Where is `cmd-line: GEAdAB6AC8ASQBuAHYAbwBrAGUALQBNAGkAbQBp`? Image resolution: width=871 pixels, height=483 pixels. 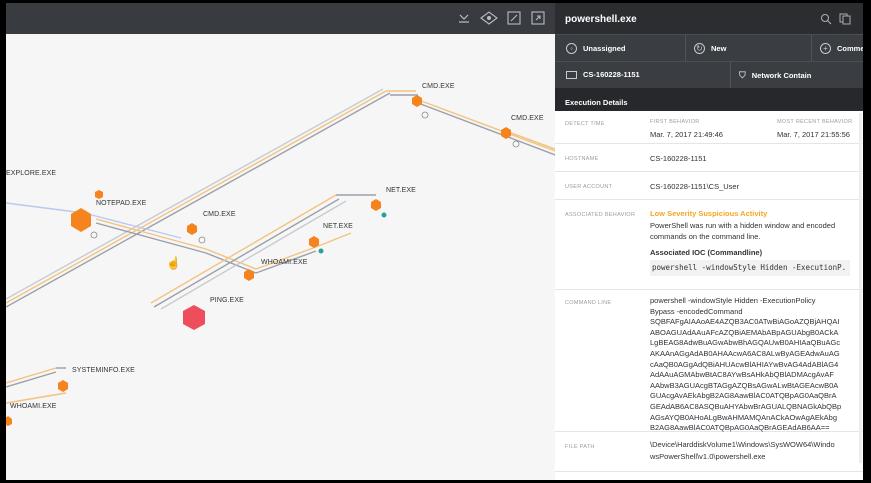 cmd-line: GEAdAB6AC8ASQBuAHYAbwBrAGUALQBNAGkAbQBp is located at coordinates (746, 406).